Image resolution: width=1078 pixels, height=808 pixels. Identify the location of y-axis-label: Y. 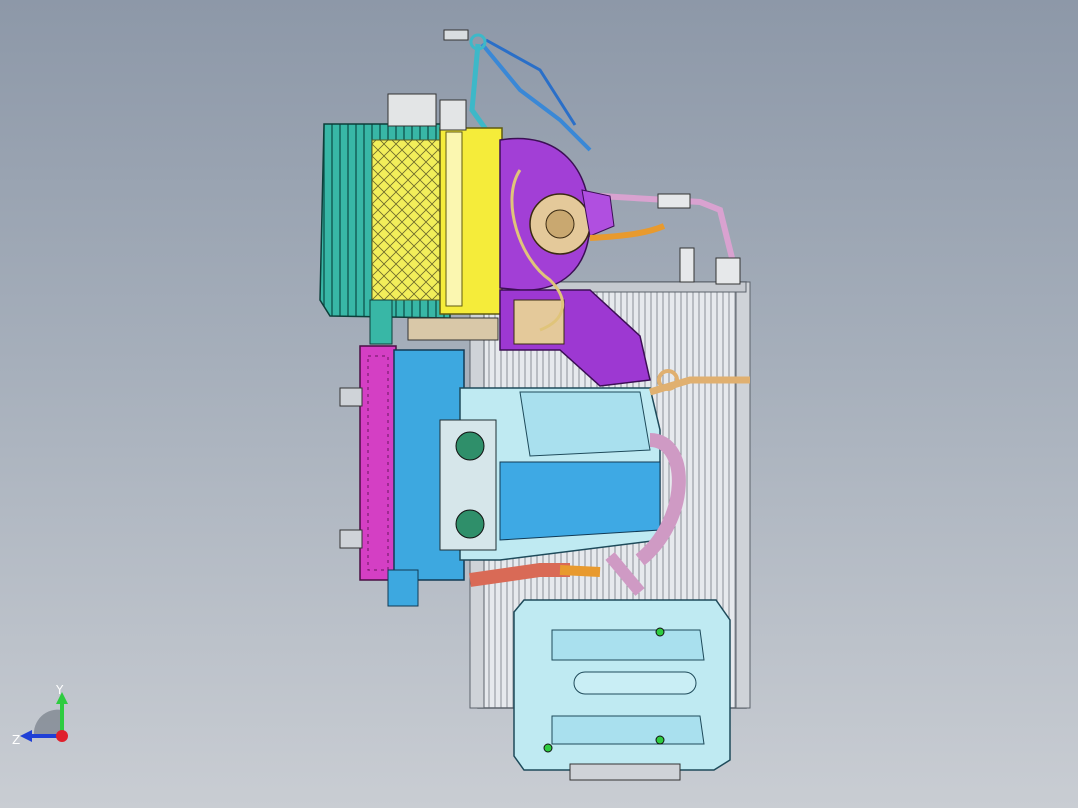
(59, 690).